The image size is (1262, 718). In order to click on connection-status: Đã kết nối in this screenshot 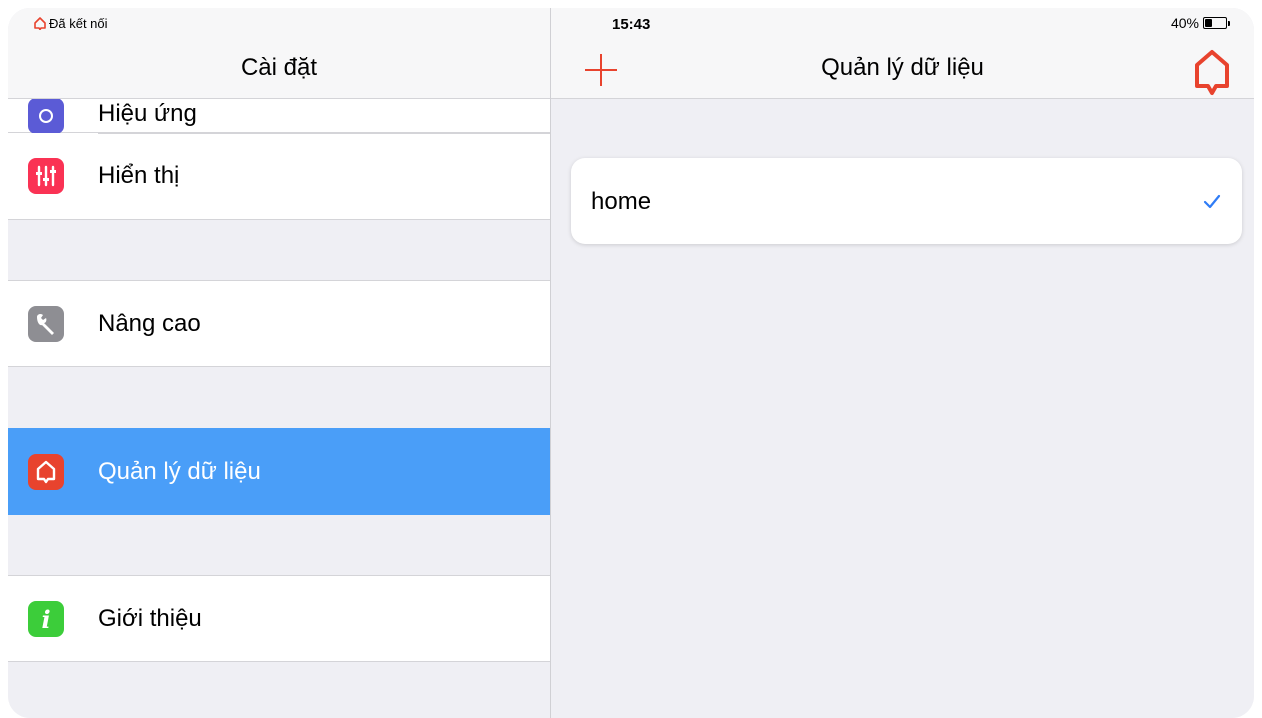, I will do `click(71, 23)`.